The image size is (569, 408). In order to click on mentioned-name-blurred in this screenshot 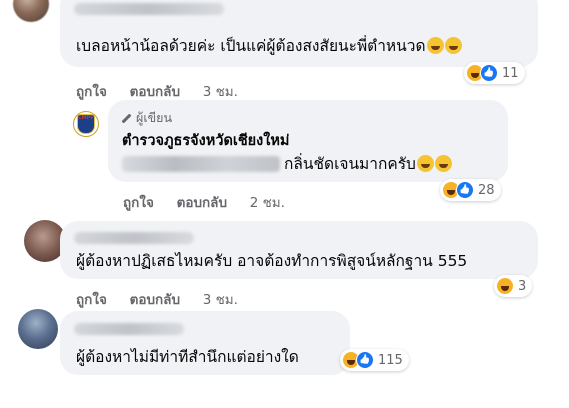, I will do `click(201, 164)`.